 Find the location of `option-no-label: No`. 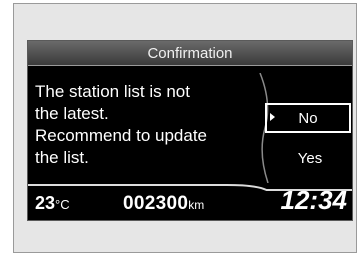

option-no-label: No is located at coordinates (308, 118).